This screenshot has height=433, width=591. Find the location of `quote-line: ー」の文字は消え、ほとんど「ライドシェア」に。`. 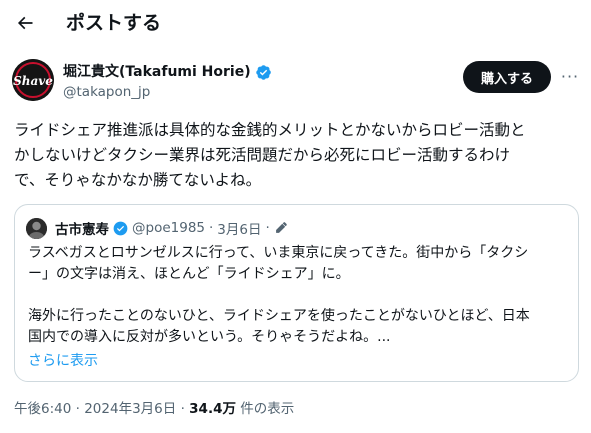

quote-line: ー」の文字は消え、ほとんど「ライドシェア」に。 is located at coordinates (189, 274).